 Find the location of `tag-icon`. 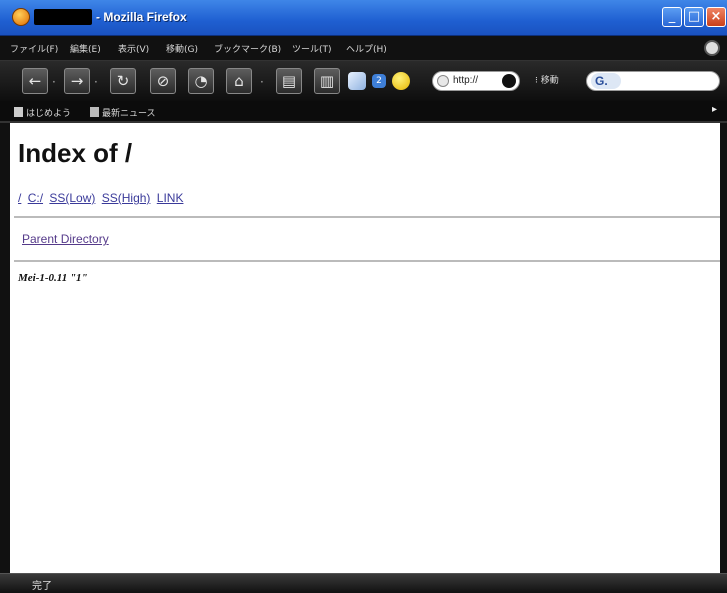

tag-icon is located at coordinates (357, 81).